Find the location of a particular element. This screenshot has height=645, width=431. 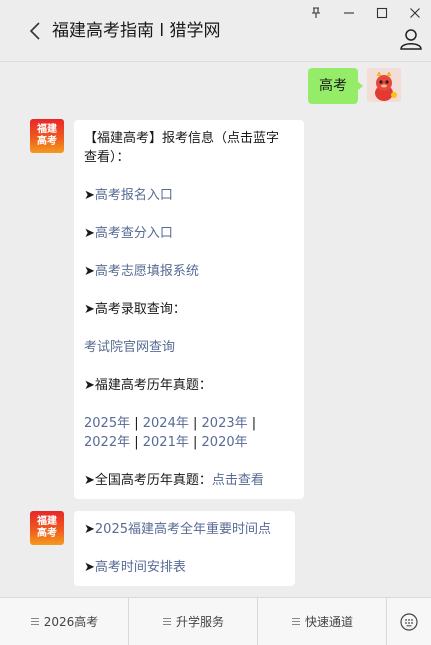

year-link-2022: 2022年 is located at coordinates (107, 442).